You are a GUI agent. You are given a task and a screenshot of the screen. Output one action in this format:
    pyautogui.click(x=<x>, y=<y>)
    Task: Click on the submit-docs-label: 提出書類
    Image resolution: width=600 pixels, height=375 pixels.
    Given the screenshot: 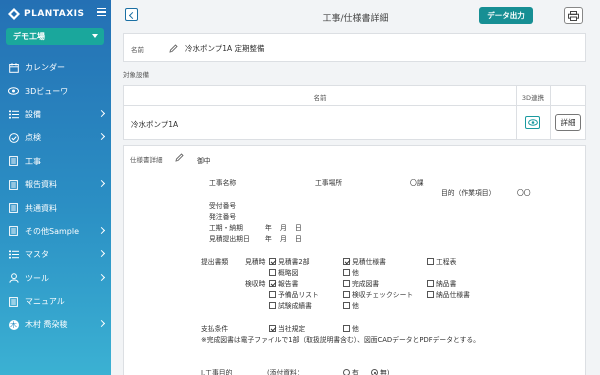 What is the action you would take?
    pyautogui.click(x=215, y=262)
    